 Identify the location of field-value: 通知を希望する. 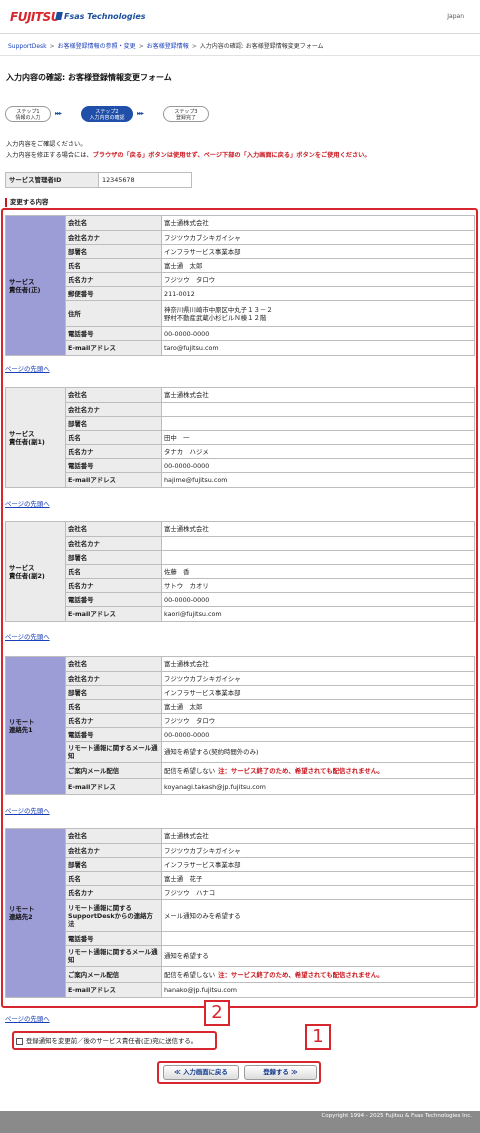
(318, 956).